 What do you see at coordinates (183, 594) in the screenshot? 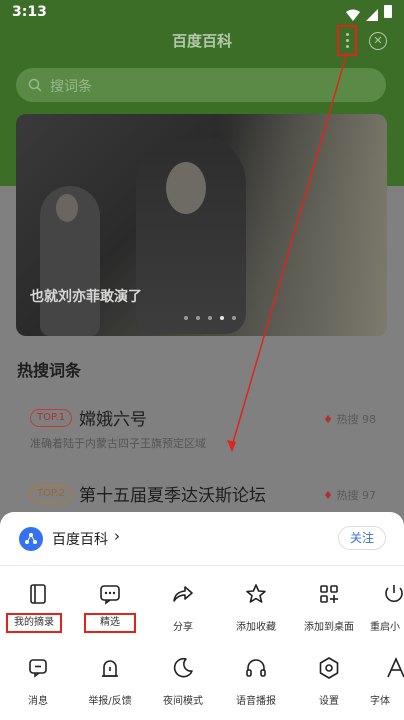
I see `share-icon` at bounding box center [183, 594].